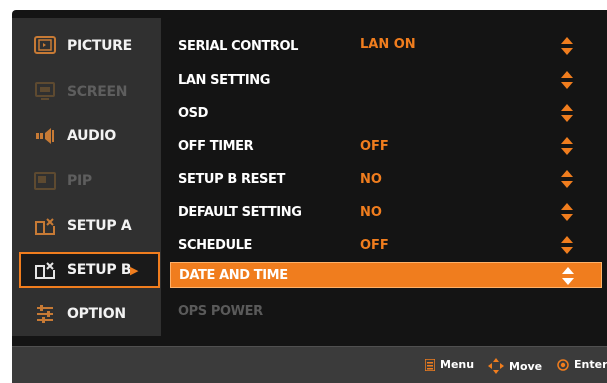  I want to click on move-arrows-icon, so click(496, 366).